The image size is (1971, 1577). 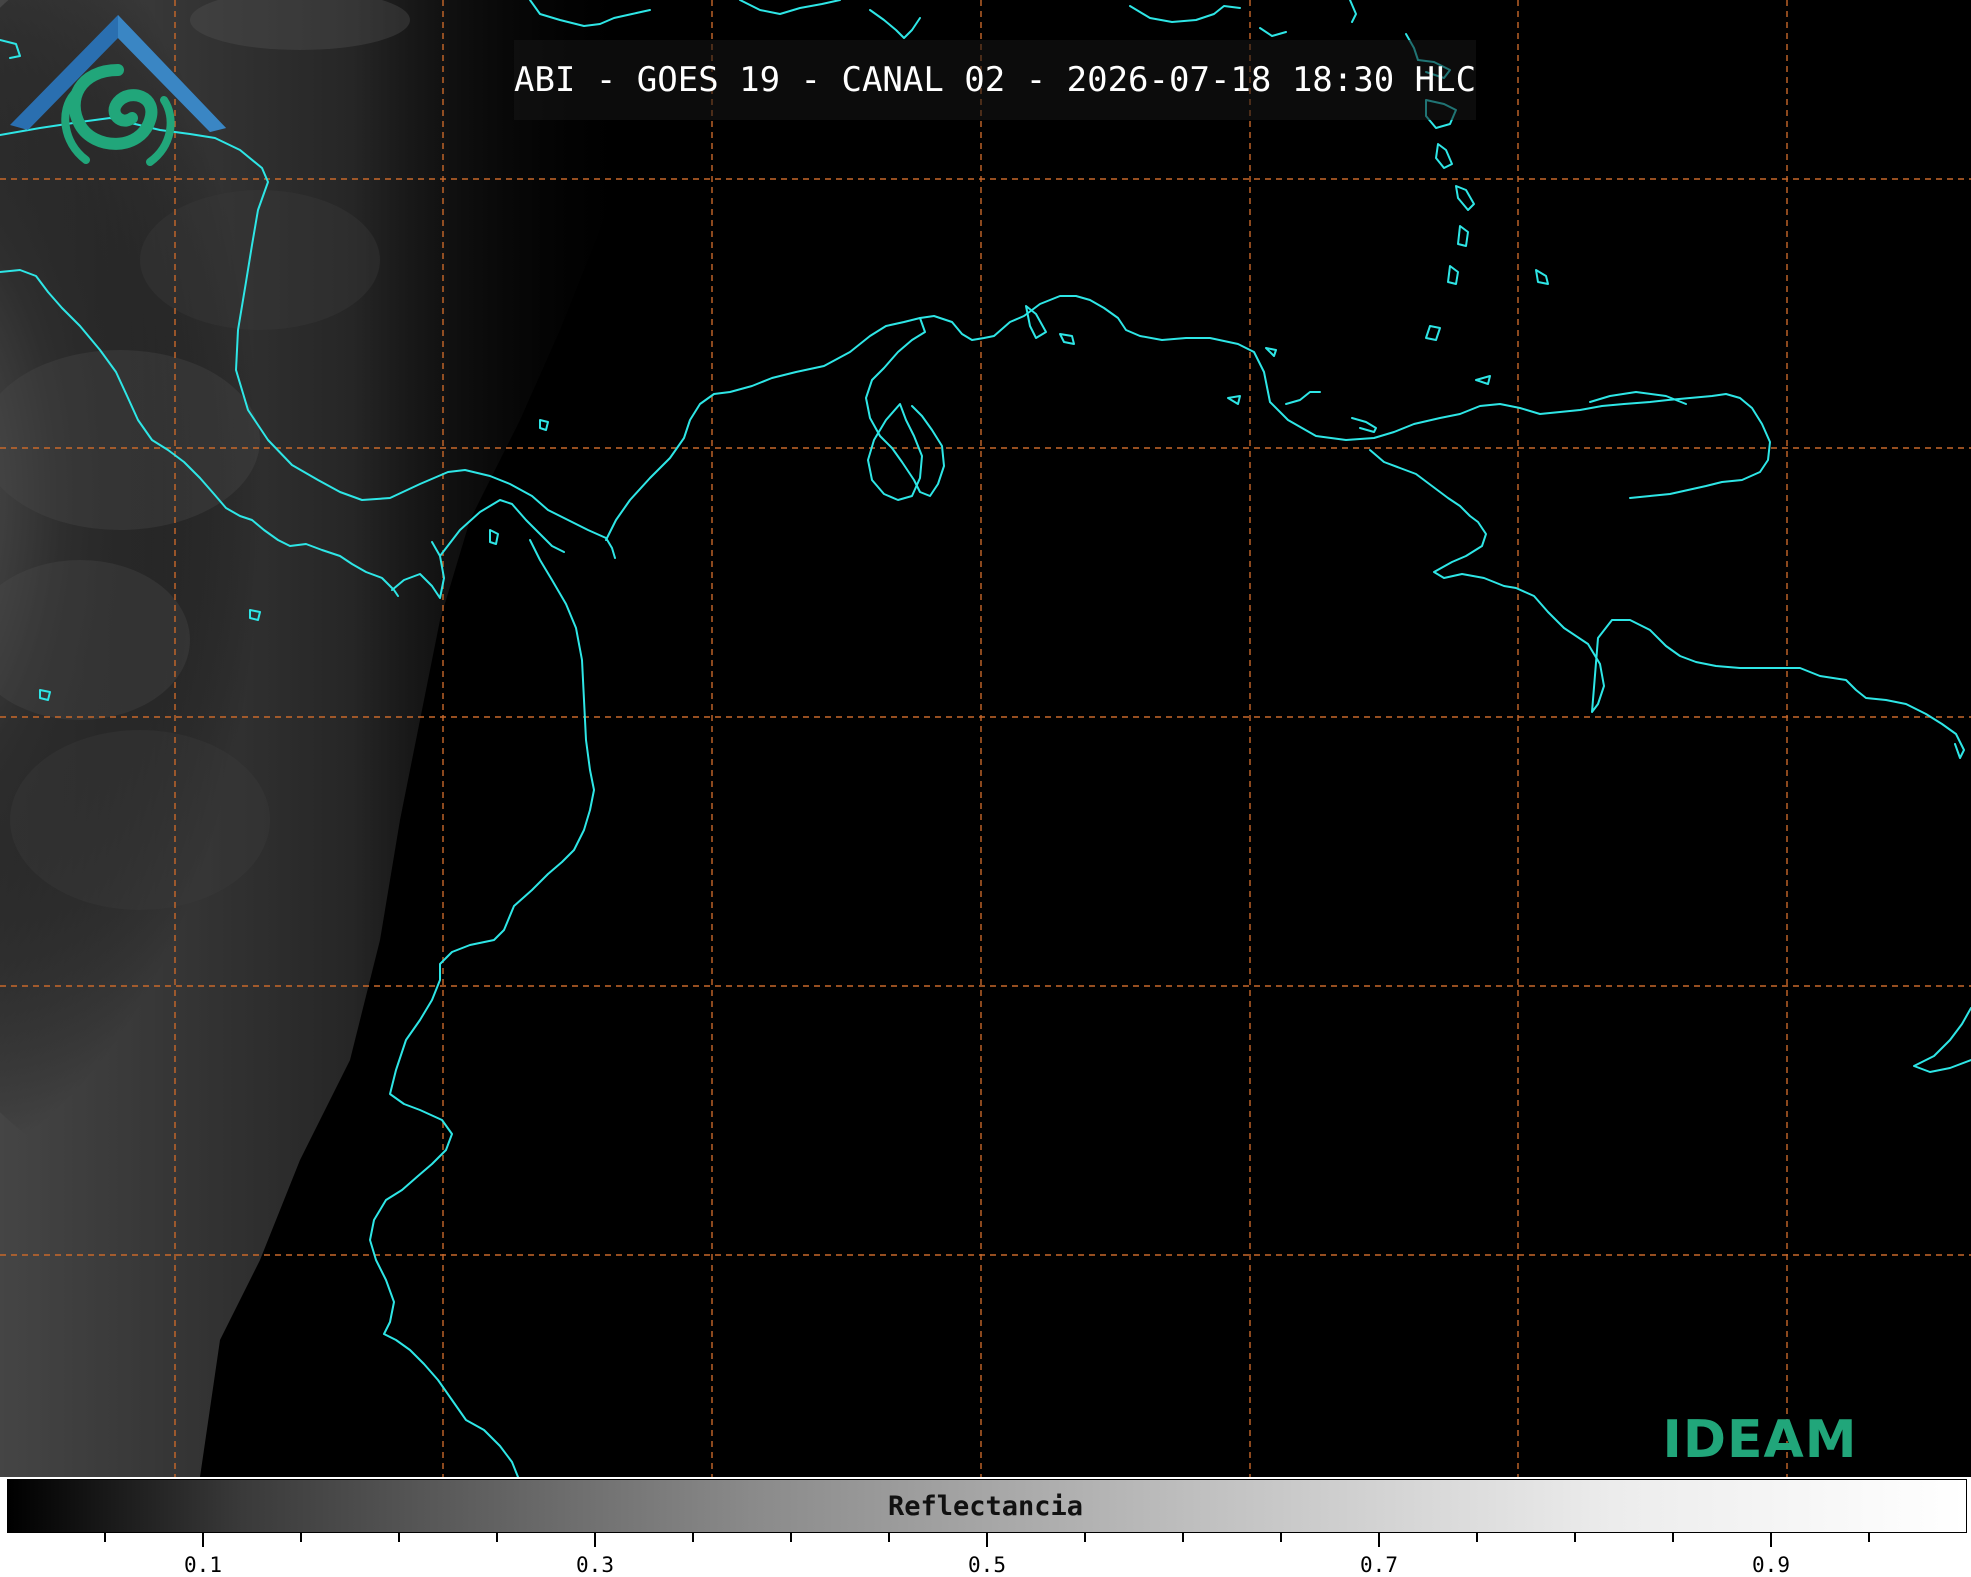 I want to click on colorbar-tick-label: 0.3, so click(x=595, y=1565).